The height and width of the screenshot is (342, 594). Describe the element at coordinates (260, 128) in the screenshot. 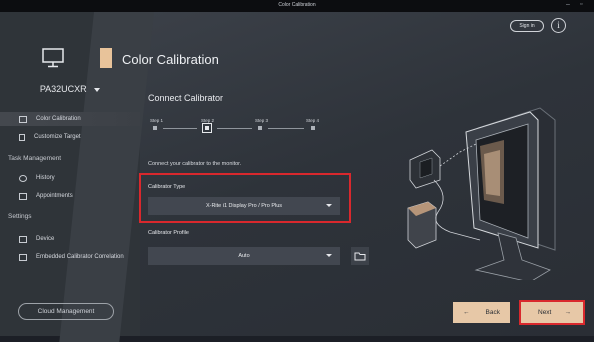

I see `step-3-marker` at that location.